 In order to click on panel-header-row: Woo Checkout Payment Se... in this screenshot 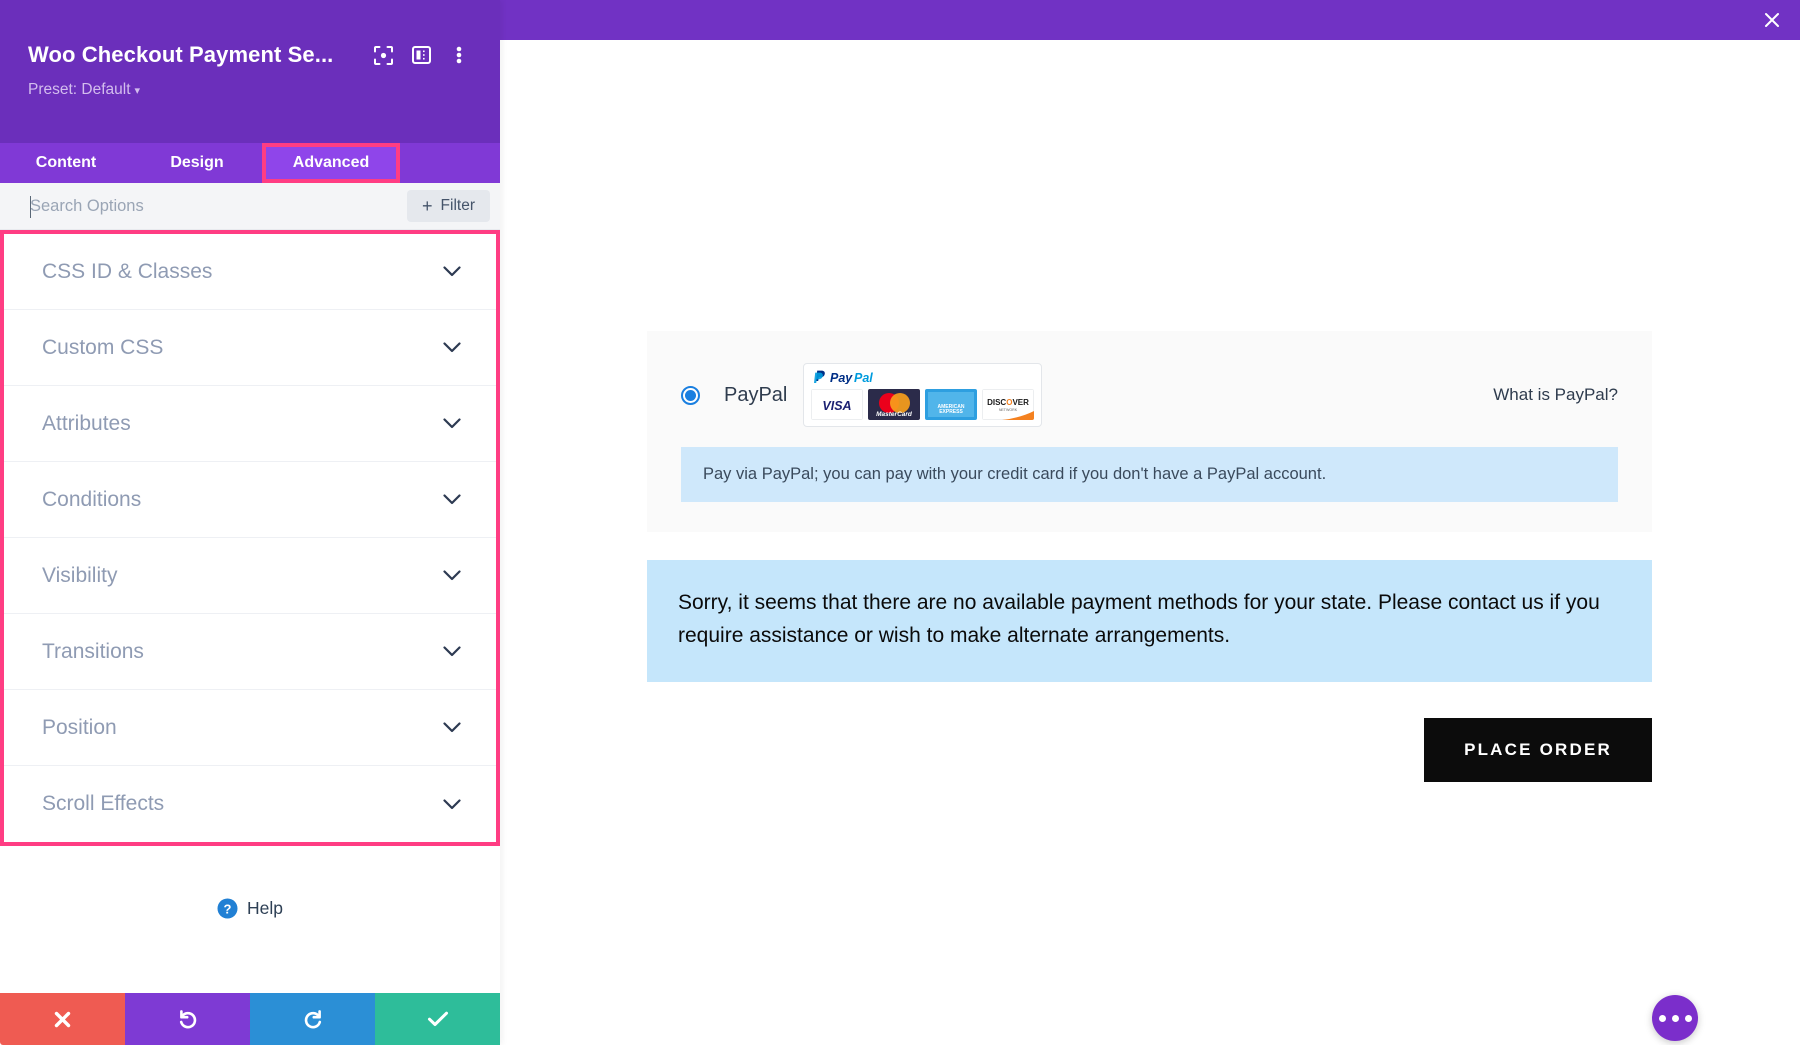, I will do `click(250, 55)`.